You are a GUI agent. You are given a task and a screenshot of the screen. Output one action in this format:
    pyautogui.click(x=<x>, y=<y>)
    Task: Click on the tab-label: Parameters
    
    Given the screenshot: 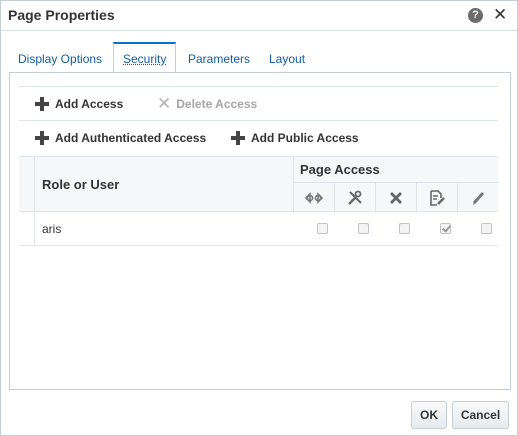 What is the action you would take?
    pyautogui.click(x=219, y=59)
    